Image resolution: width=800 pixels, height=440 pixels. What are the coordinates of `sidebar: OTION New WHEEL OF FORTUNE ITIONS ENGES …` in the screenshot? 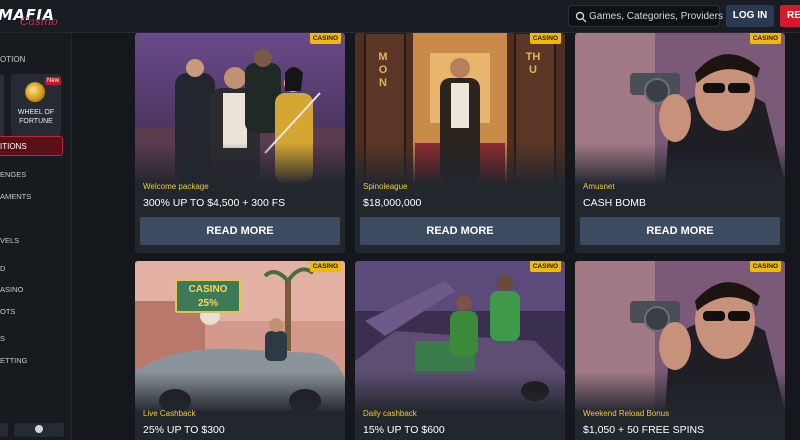 It's located at (36, 236).